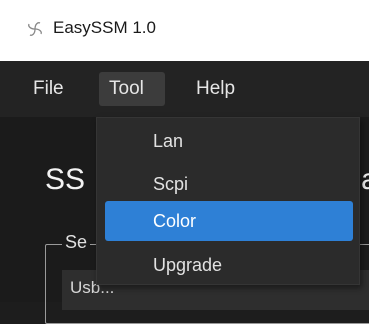  Describe the element at coordinates (229, 265) in the screenshot. I see `menu-item-upgrade: Upgrade` at that location.